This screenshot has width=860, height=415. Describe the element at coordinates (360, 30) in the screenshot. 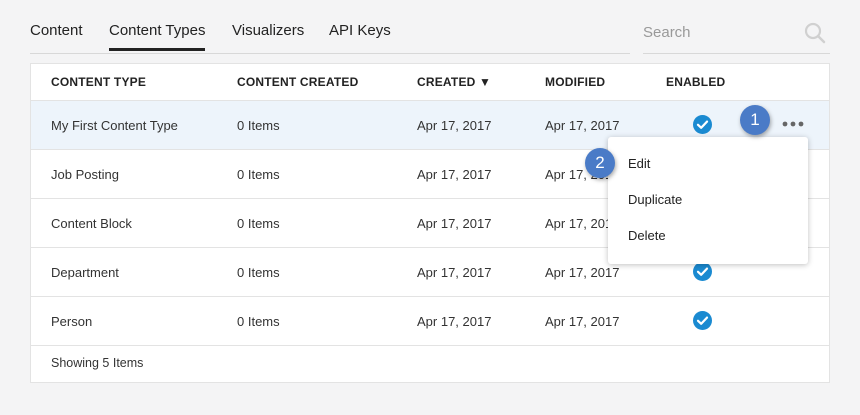

I see `tab-api-keys: API Keys` at that location.